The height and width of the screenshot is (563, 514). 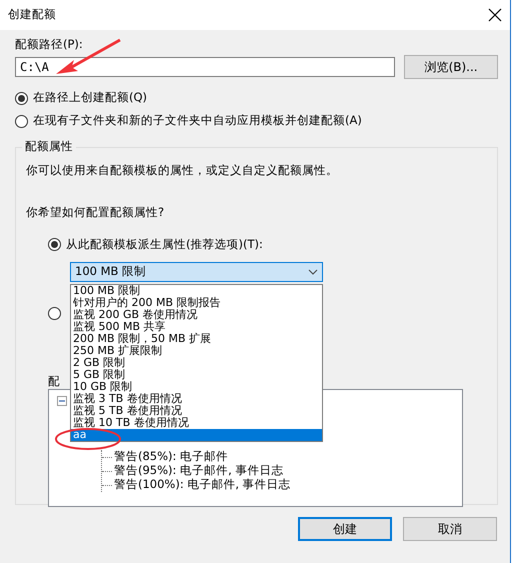 I want to click on list-option: 100 MB 限制, so click(x=196, y=291).